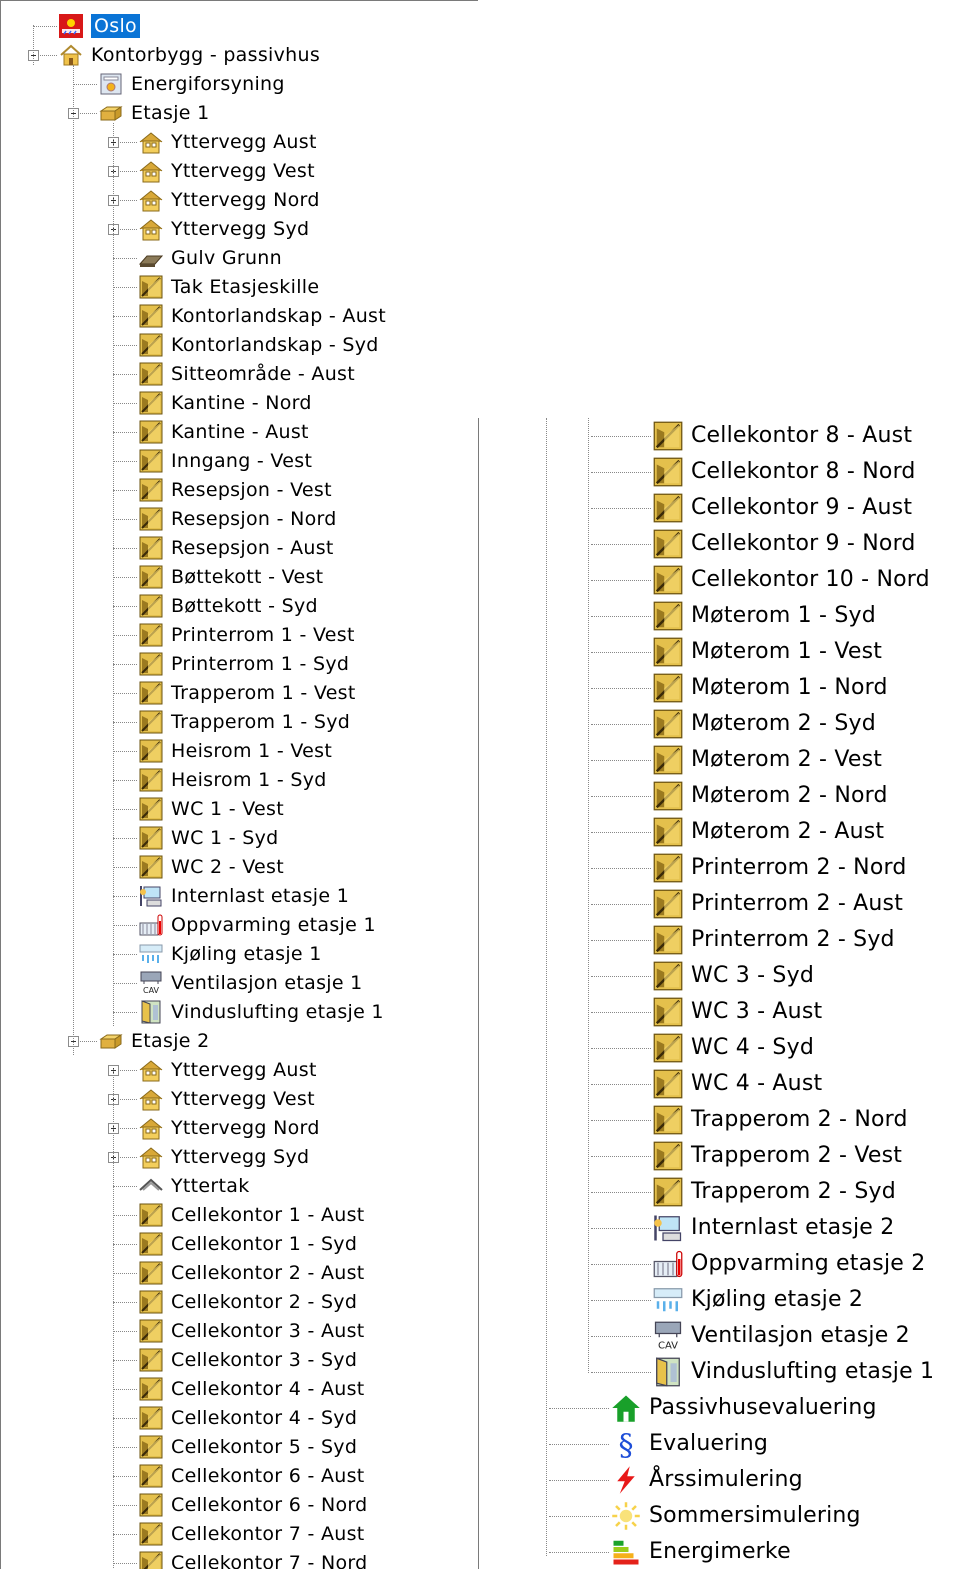 Image resolution: width=961 pixels, height=1569 pixels. I want to click on tree-item: Cellekontor 1 - Aust, so click(252, 1214).